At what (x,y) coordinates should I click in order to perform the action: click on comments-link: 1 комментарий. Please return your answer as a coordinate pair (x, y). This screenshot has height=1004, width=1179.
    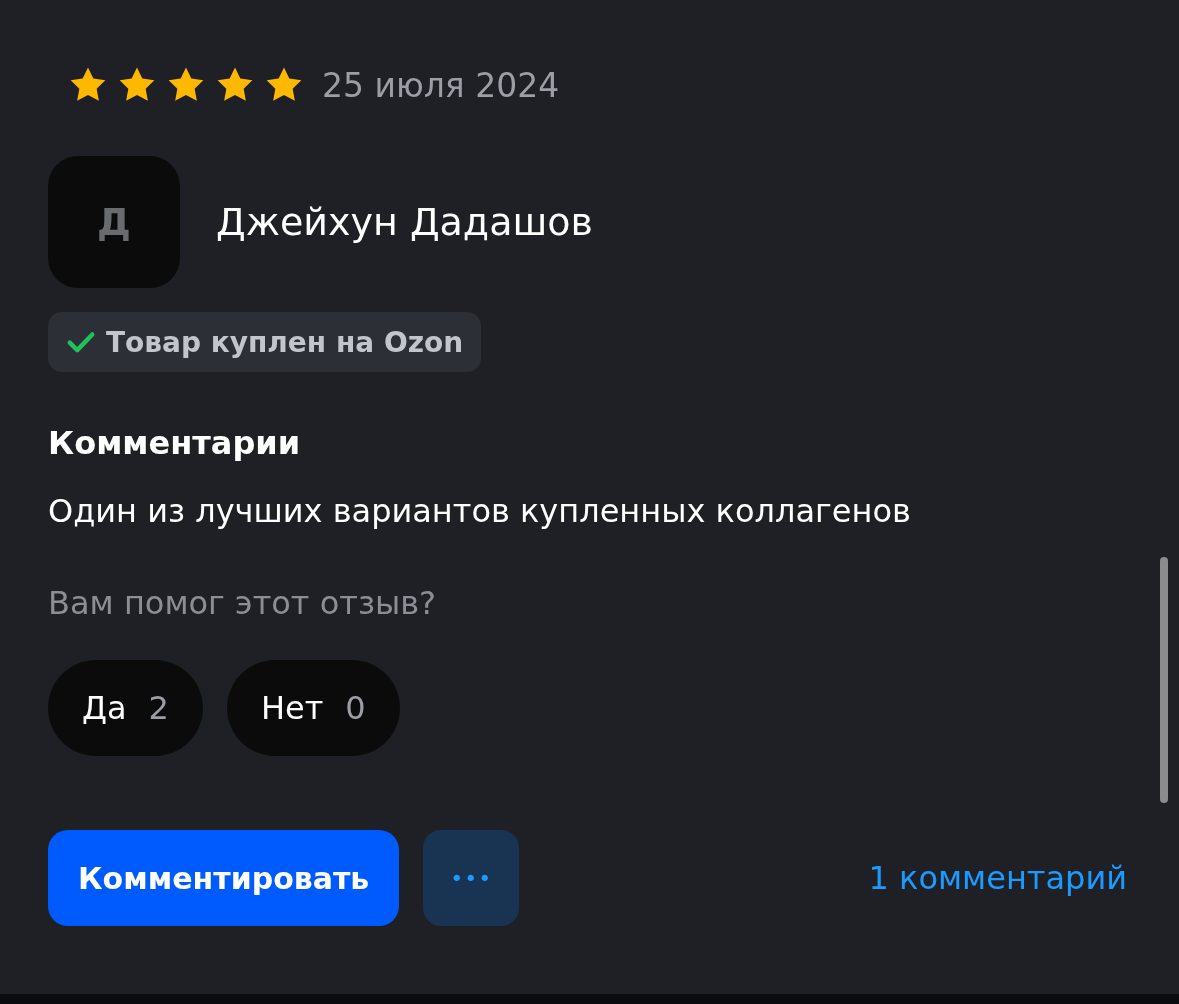
    Looking at the image, I should click on (997, 878).